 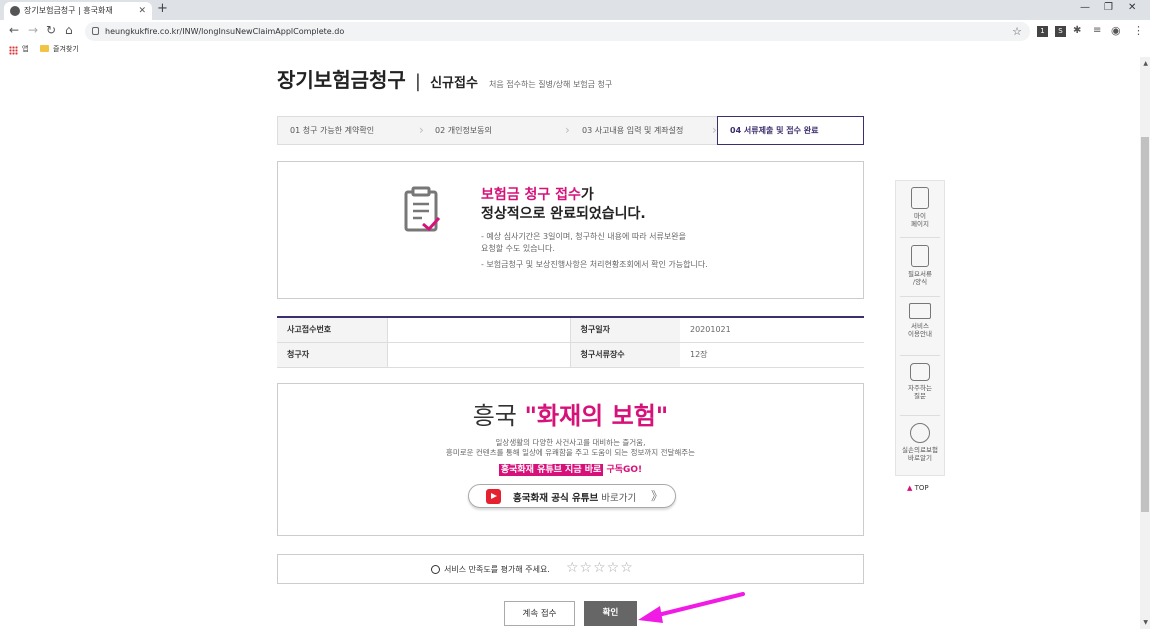 I want to click on extension-1-icon: 1, so click(x=1042, y=31).